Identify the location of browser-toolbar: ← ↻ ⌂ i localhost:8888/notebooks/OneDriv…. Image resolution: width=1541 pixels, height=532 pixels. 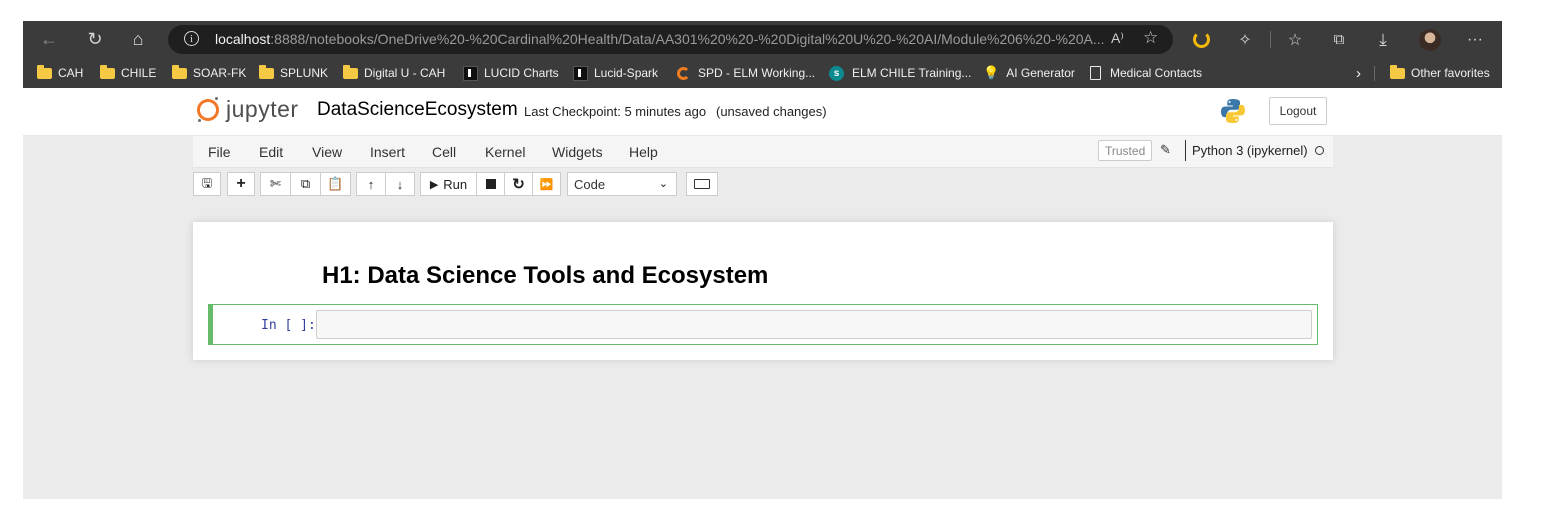
(762, 39).